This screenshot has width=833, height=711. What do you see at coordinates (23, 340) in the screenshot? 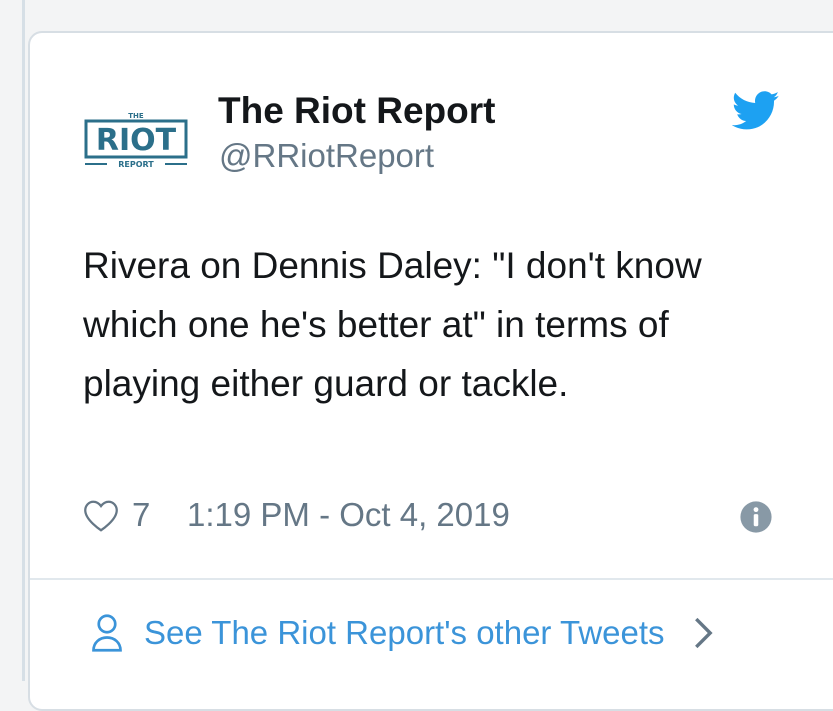
I see `page-left-rule` at bounding box center [23, 340].